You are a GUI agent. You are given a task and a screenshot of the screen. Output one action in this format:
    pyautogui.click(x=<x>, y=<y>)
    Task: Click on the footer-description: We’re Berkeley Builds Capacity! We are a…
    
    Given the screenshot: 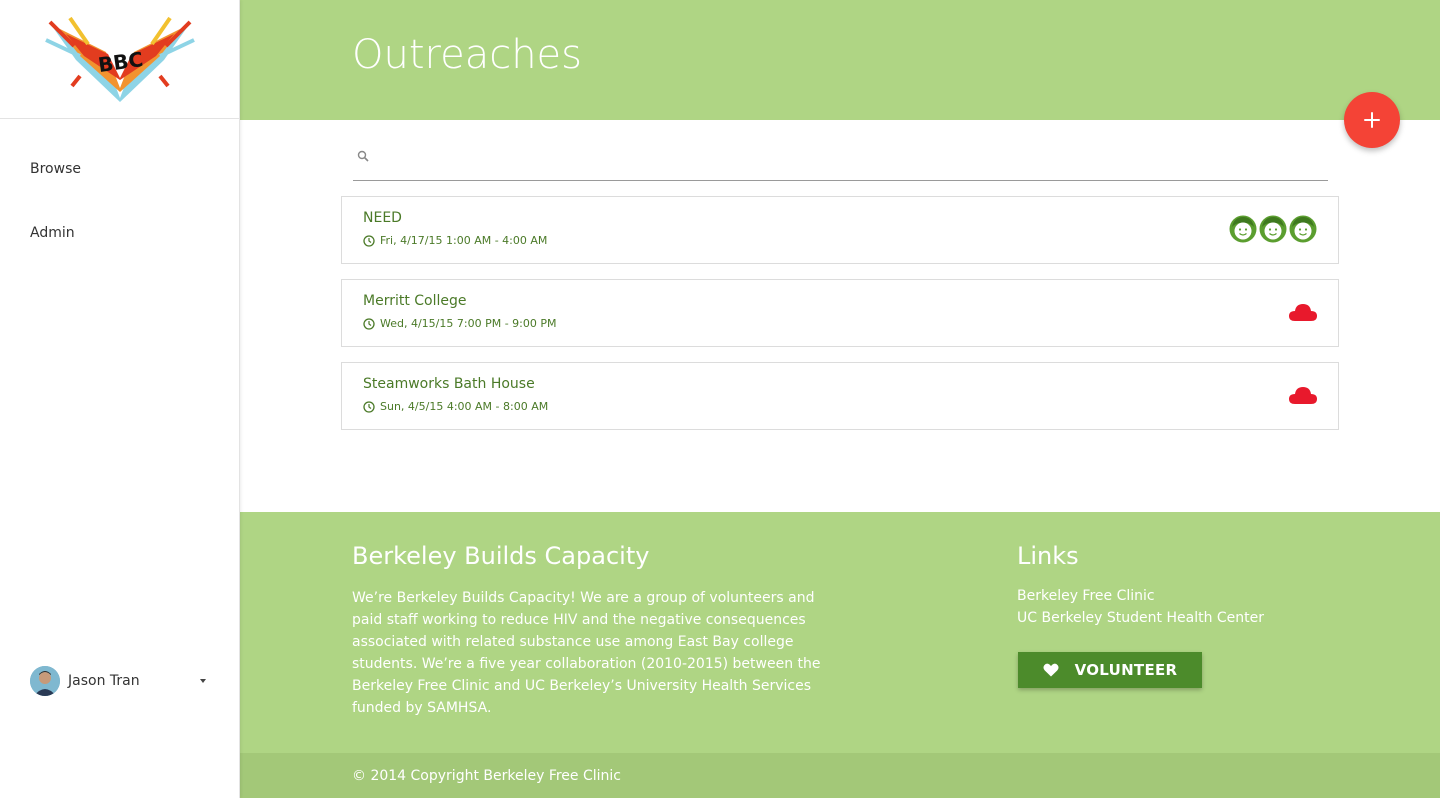 What is the action you would take?
    pyautogui.click(x=586, y=653)
    